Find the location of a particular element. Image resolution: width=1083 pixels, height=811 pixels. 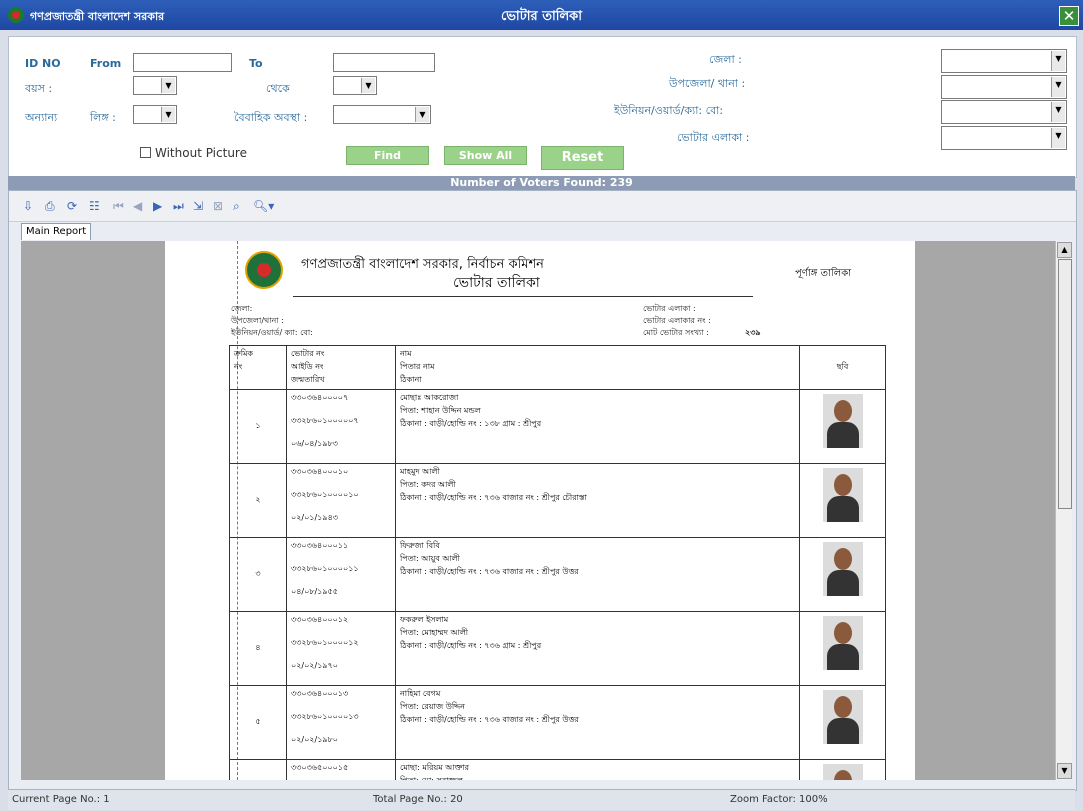

person-header: নাম পিতার নাম ঠিকানা is located at coordinates (597, 367).